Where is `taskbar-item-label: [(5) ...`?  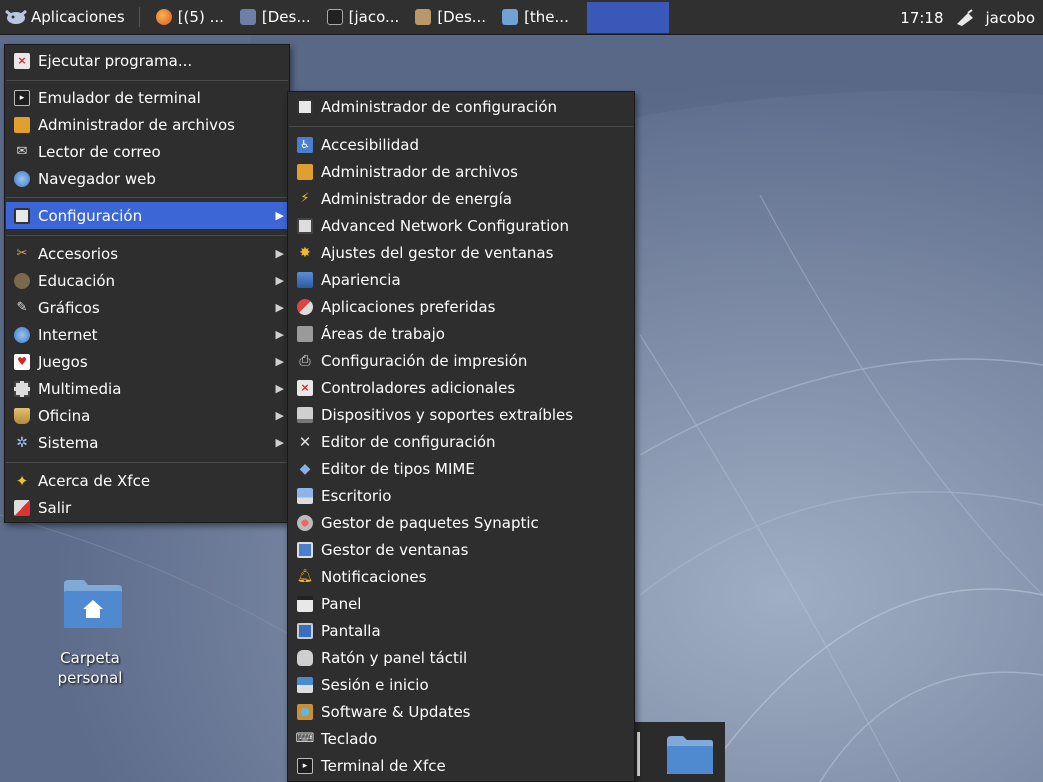 taskbar-item-label: [(5) ... is located at coordinates (200, 17).